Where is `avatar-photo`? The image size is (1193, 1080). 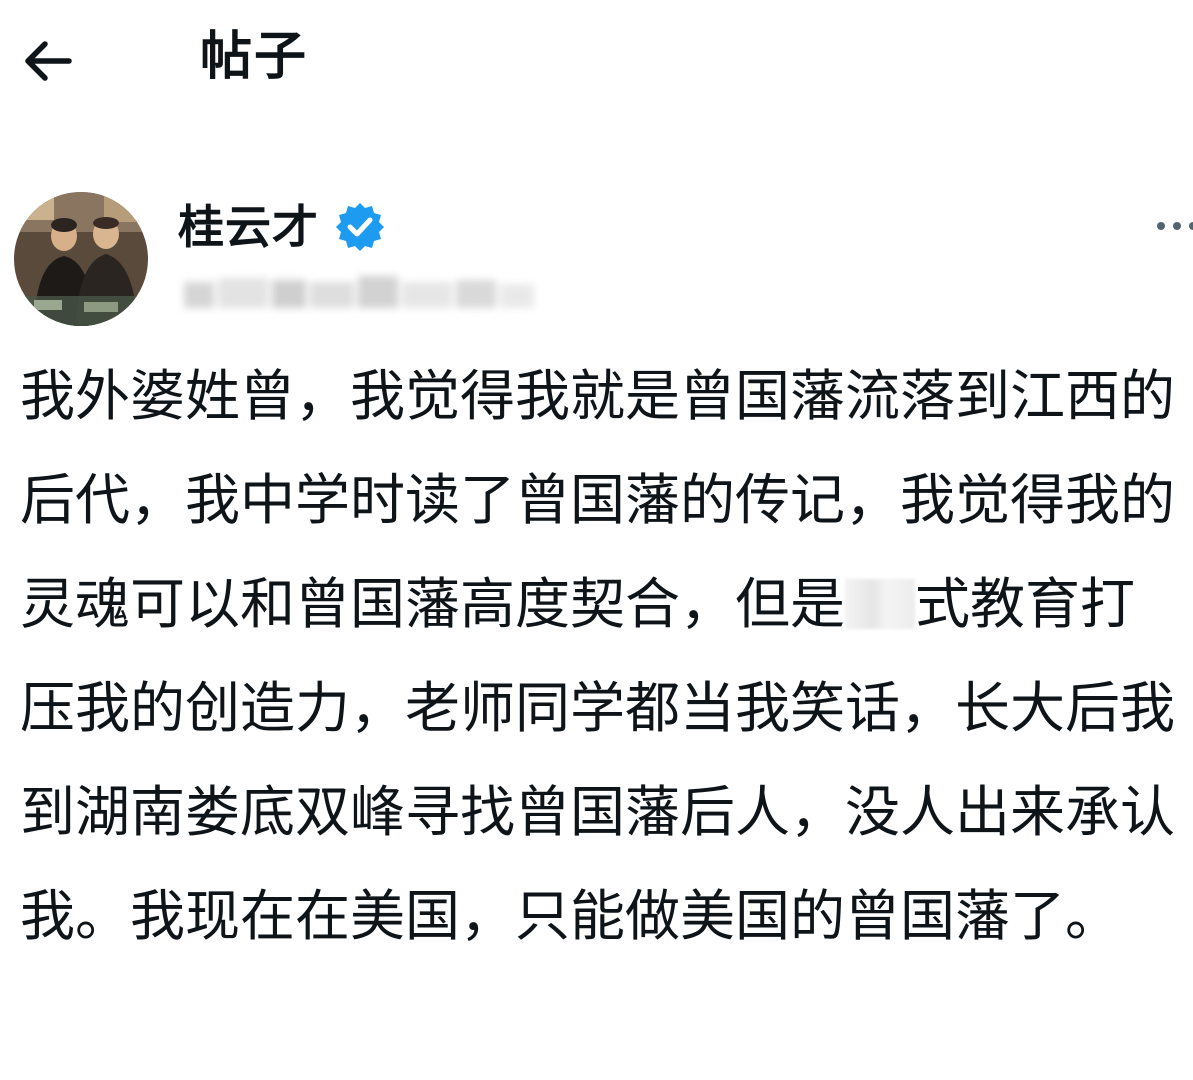 avatar-photo is located at coordinates (81, 259).